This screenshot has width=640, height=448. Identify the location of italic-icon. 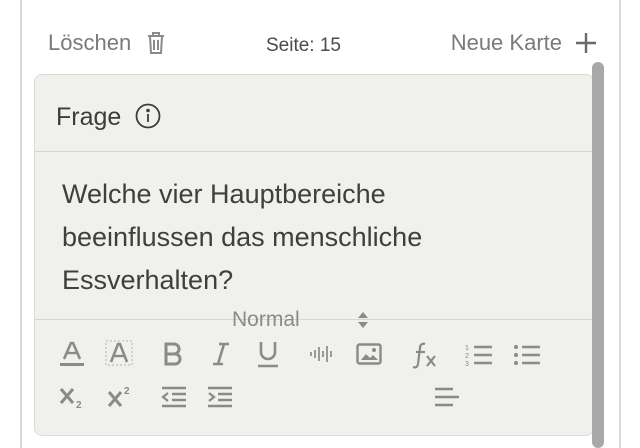
(221, 354).